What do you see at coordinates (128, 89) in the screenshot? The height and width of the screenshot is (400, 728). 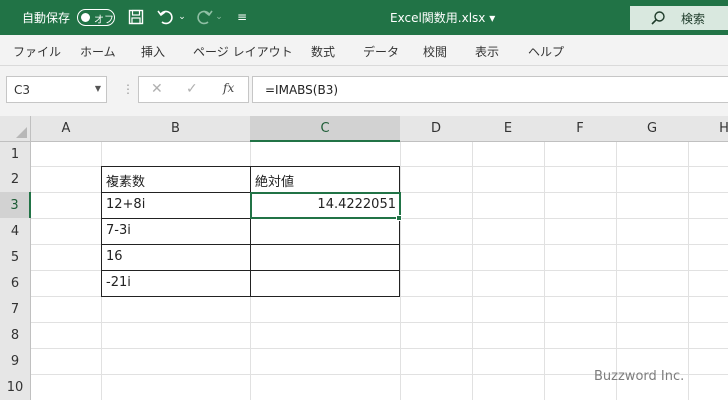 I see `grip-icon: ⋮` at bounding box center [128, 89].